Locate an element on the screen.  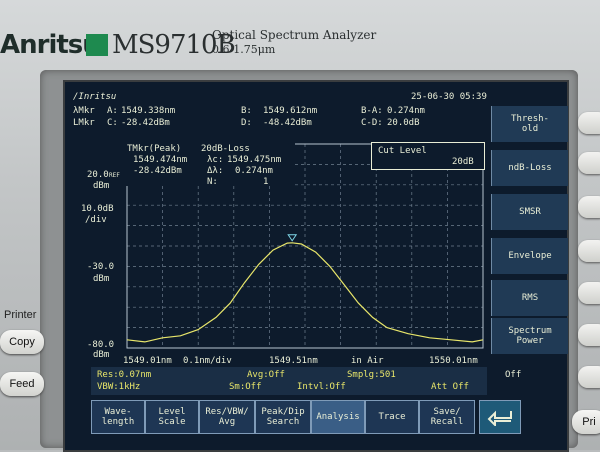
tmkr-width-value: 0.274nm is located at coordinates (254, 171).